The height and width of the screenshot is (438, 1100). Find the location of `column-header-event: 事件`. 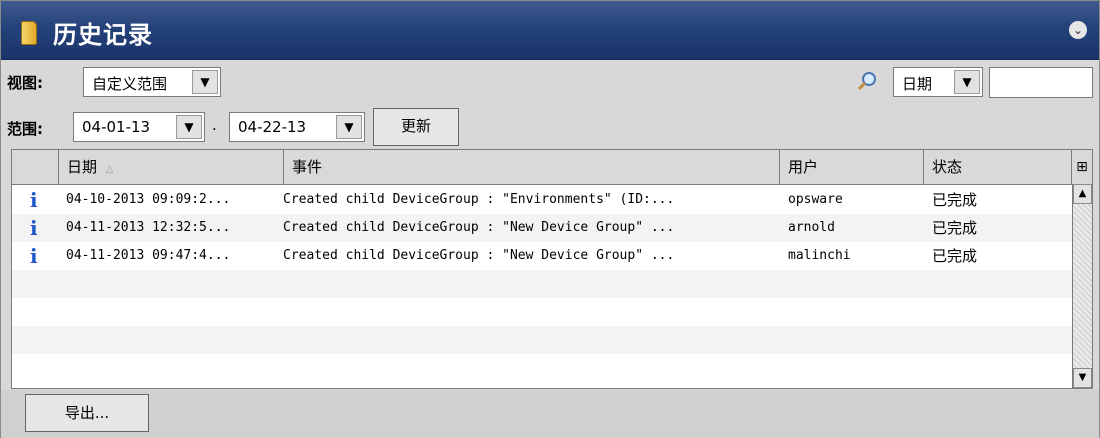

column-header-event: 事件 is located at coordinates (532, 167).